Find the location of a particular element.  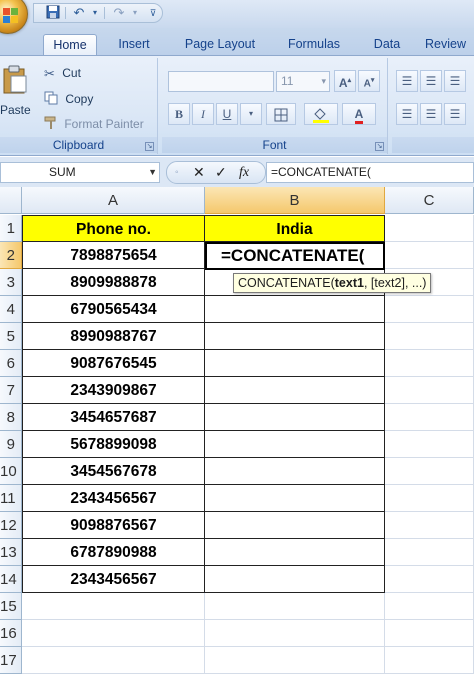

cell-c11 is located at coordinates (429, 498).